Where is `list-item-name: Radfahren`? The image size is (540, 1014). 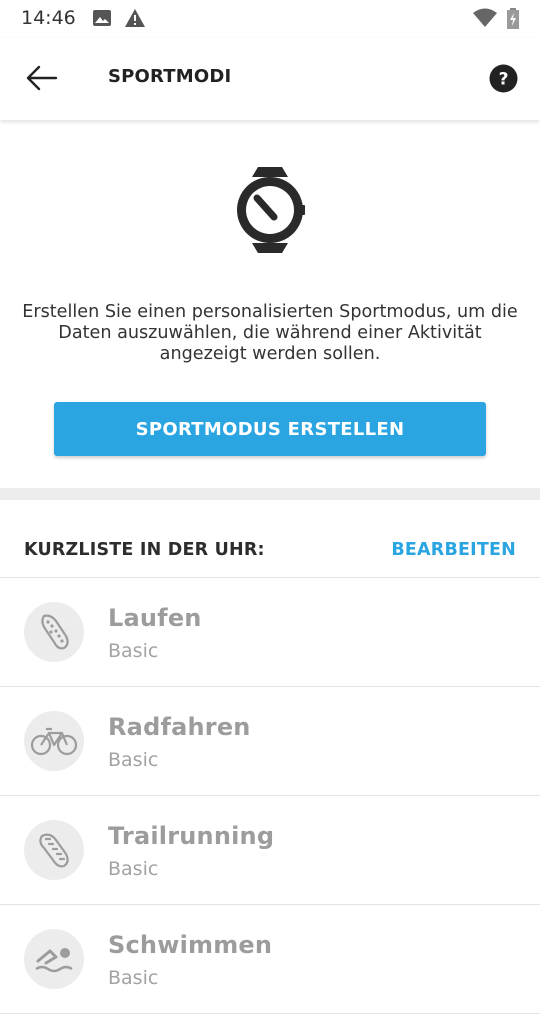
list-item-name: Radfahren is located at coordinates (179, 727).